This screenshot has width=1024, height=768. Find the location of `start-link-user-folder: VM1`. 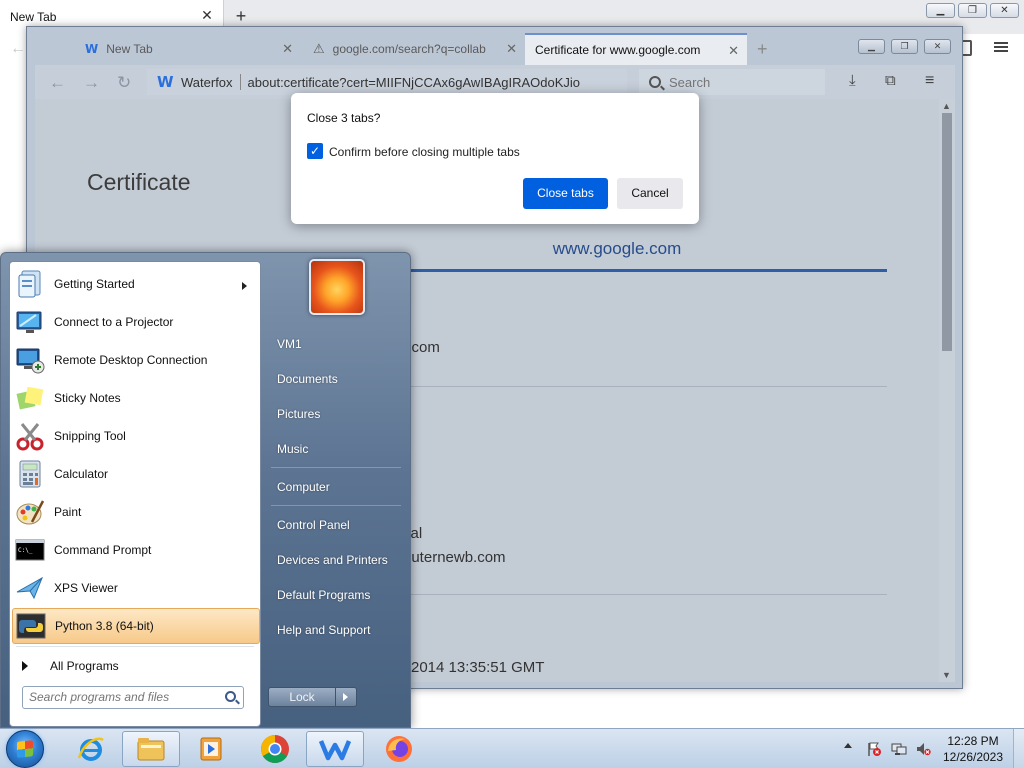

start-link-user-folder: VM1 is located at coordinates (337, 344).